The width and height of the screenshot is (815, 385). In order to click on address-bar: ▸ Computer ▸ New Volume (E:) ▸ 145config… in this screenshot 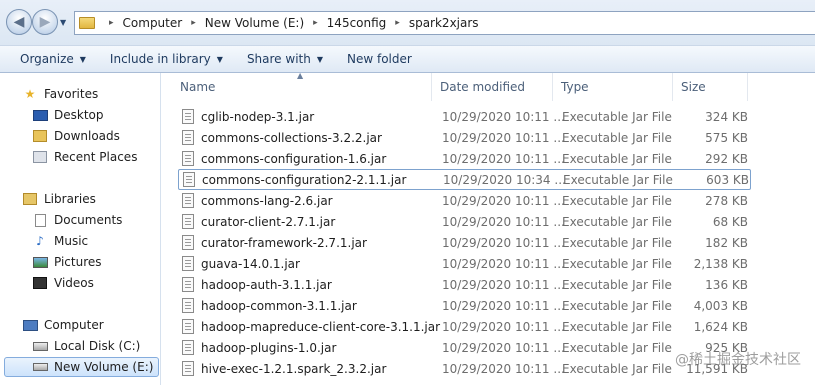, I will do `click(444, 23)`.